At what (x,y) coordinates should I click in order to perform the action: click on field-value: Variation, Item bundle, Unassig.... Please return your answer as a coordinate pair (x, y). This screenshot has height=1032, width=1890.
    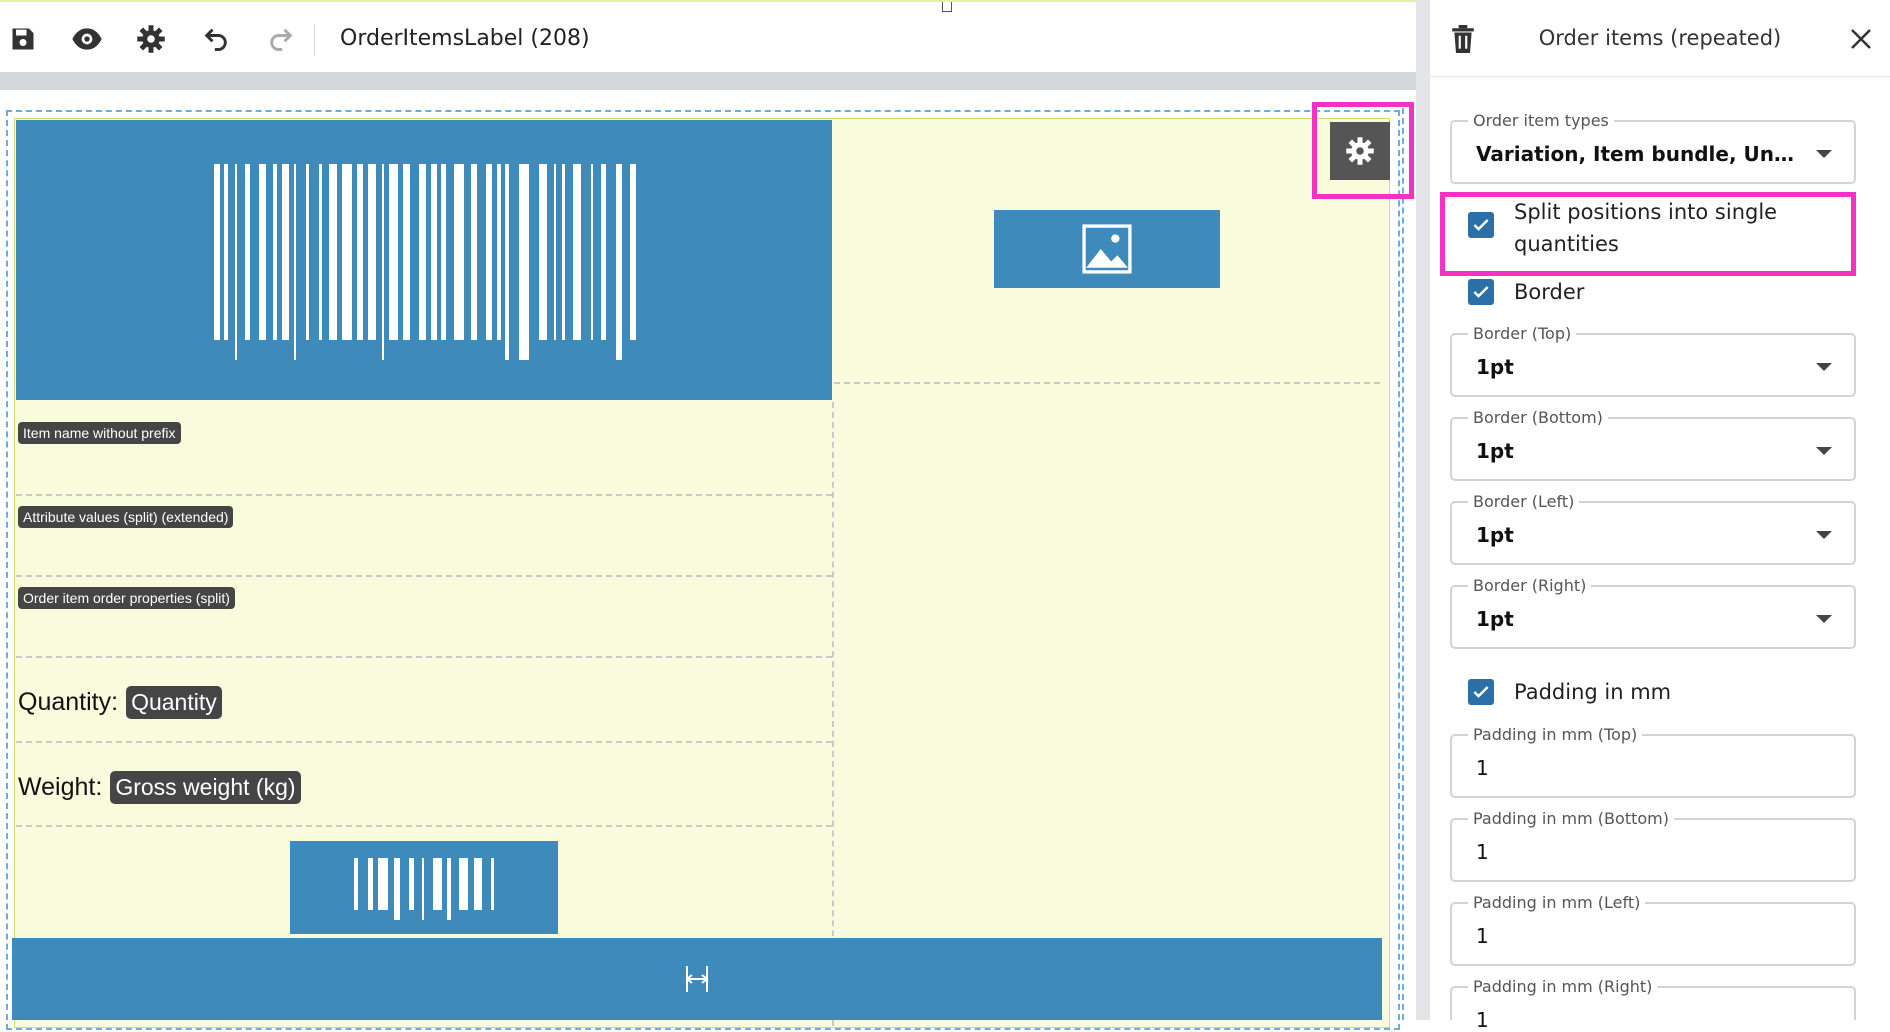
    Looking at the image, I should click on (1641, 154).